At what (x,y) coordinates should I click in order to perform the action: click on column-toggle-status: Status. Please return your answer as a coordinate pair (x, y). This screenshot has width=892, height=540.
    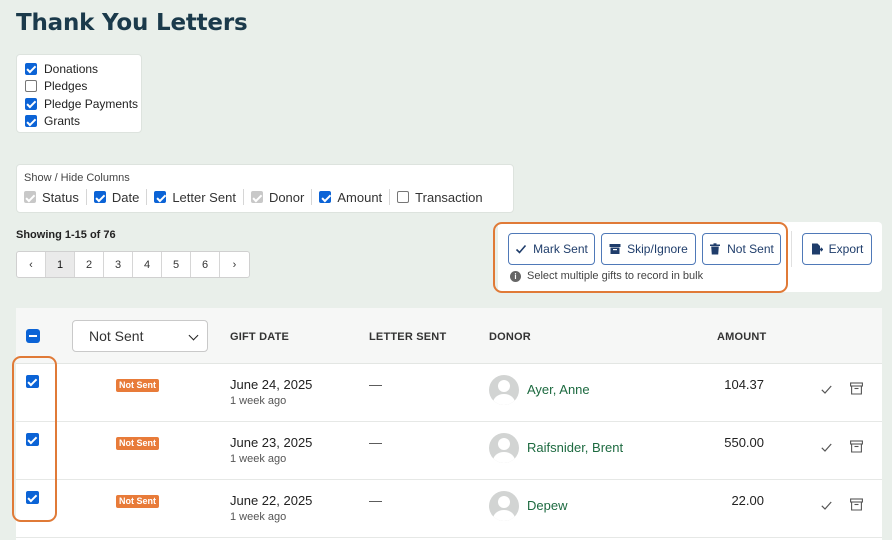
    Looking at the image, I should click on (55, 197).